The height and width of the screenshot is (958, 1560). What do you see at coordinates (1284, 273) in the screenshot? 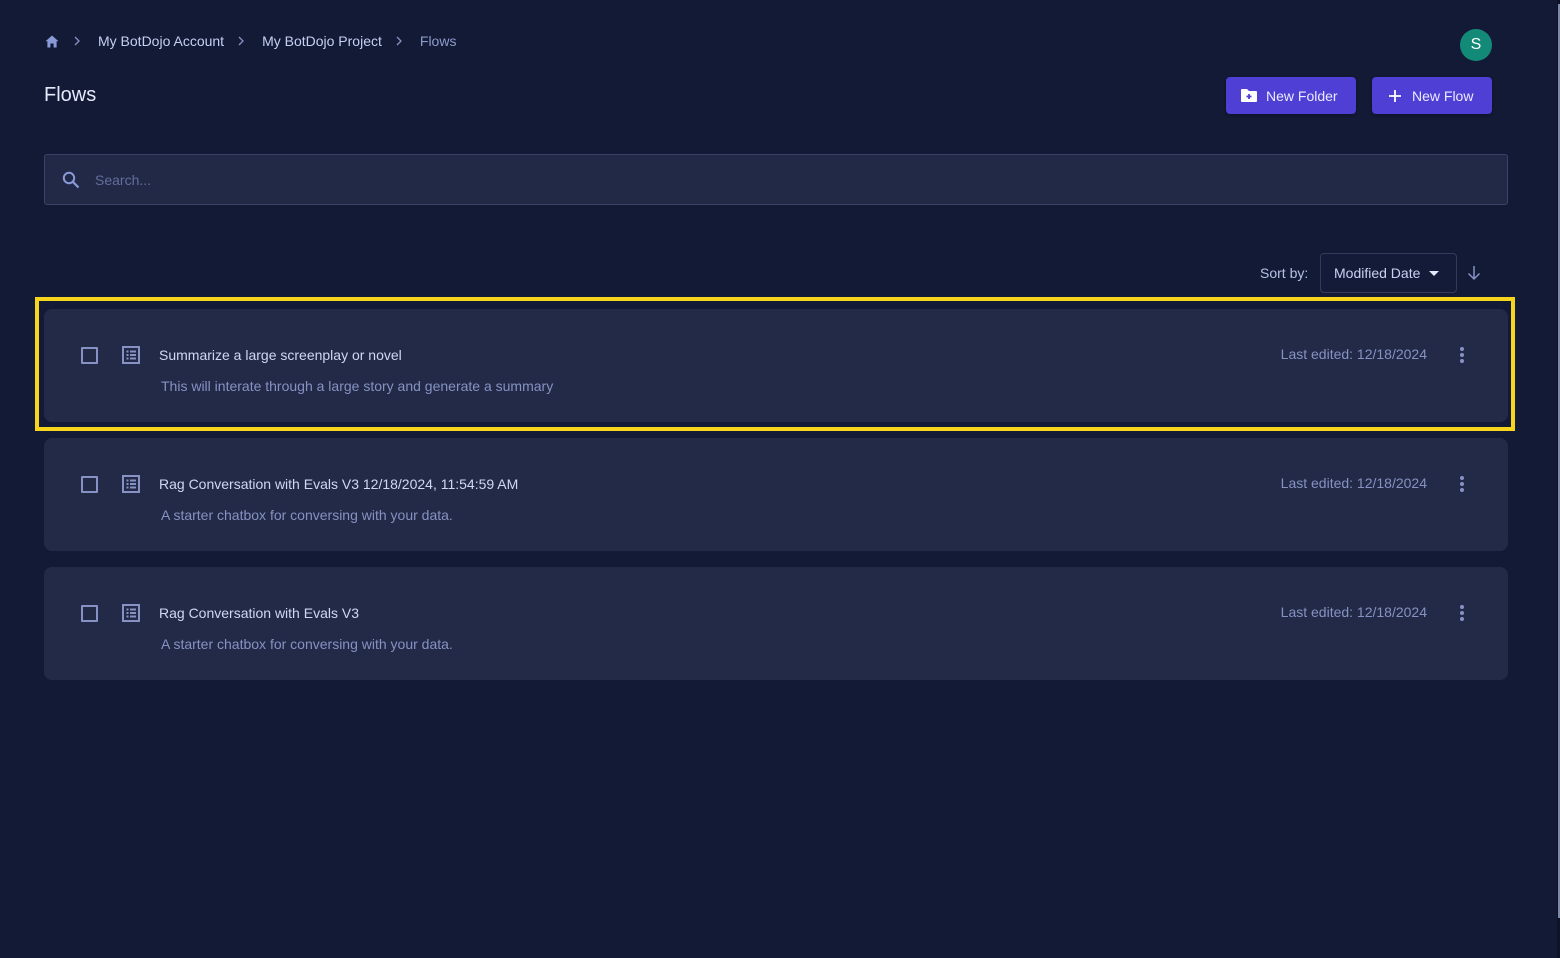
I see `sort-label: Sort by:` at bounding box center [1284, 273].